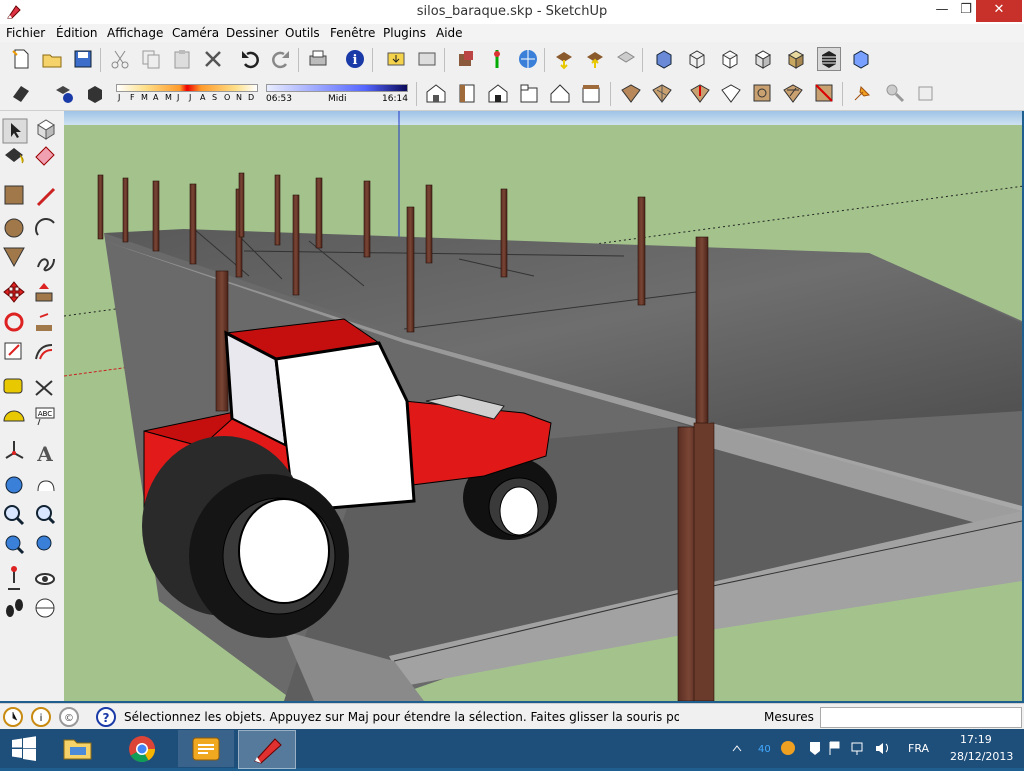 This screenshot has width=1024, height=771. Describe the element at coordinates (195, 33) in the screenshot. I see `menu-camera: Caméra` at that location.